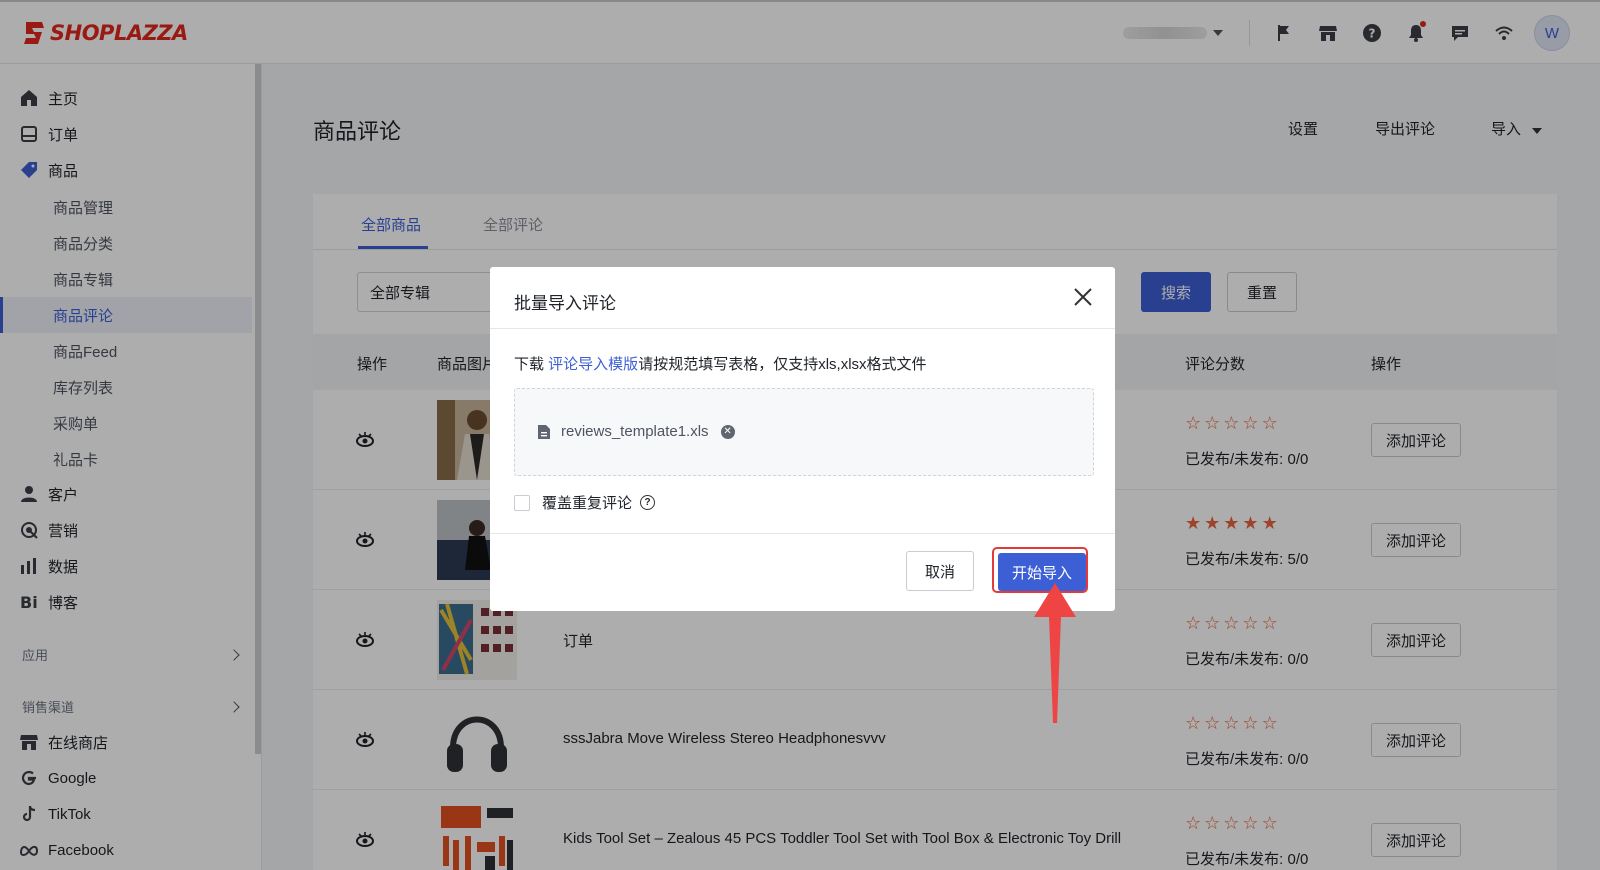 This screenshot has height=870, width=1600. Describe the element at coordinates (593, 364) in the screenshot. I see `download-template-link: 评论导入模版` at that location.